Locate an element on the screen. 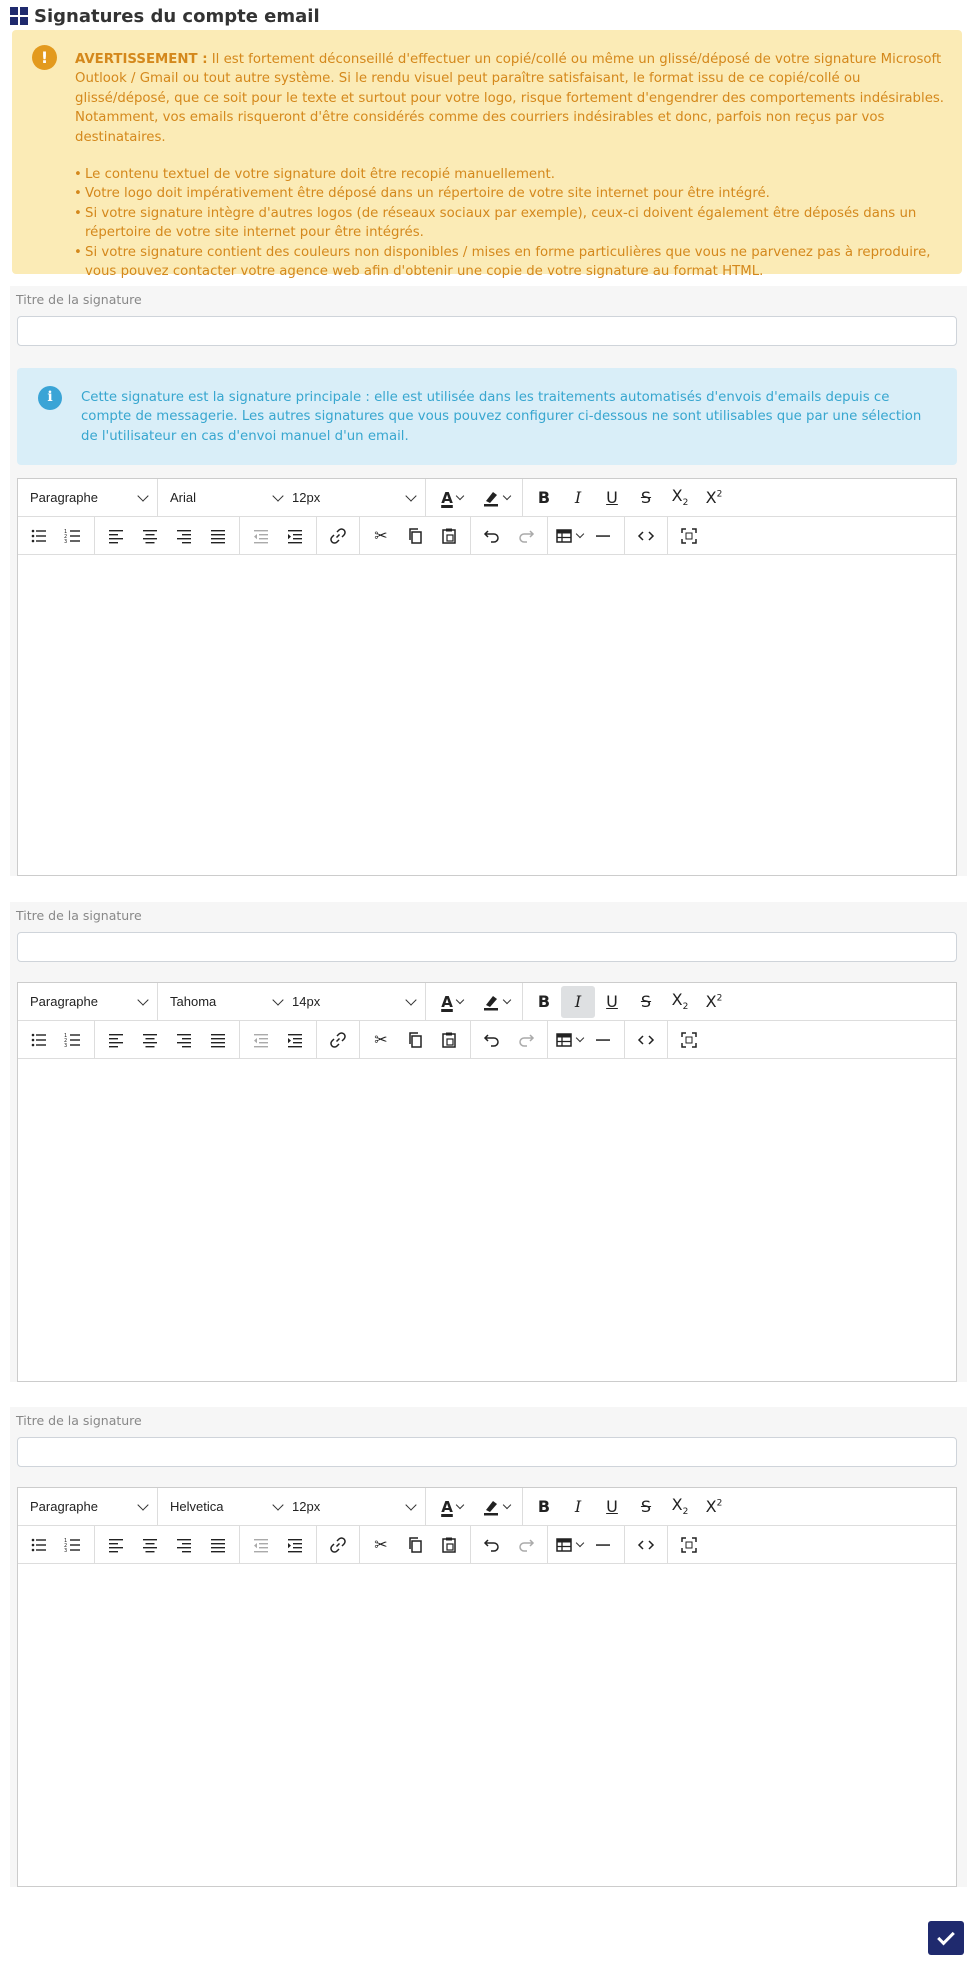  bold-icon: B is located at coordinates (544, 1001).